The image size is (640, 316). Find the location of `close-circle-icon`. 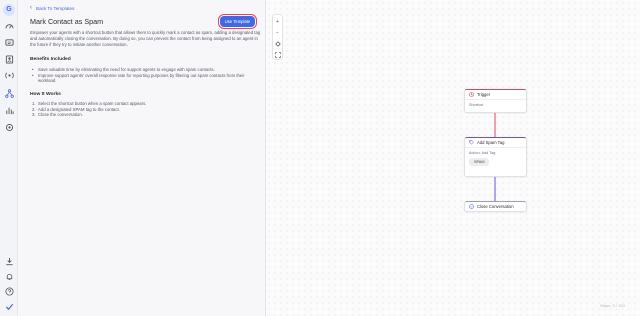

close-circle-icon is located at coordinates (471, 206).